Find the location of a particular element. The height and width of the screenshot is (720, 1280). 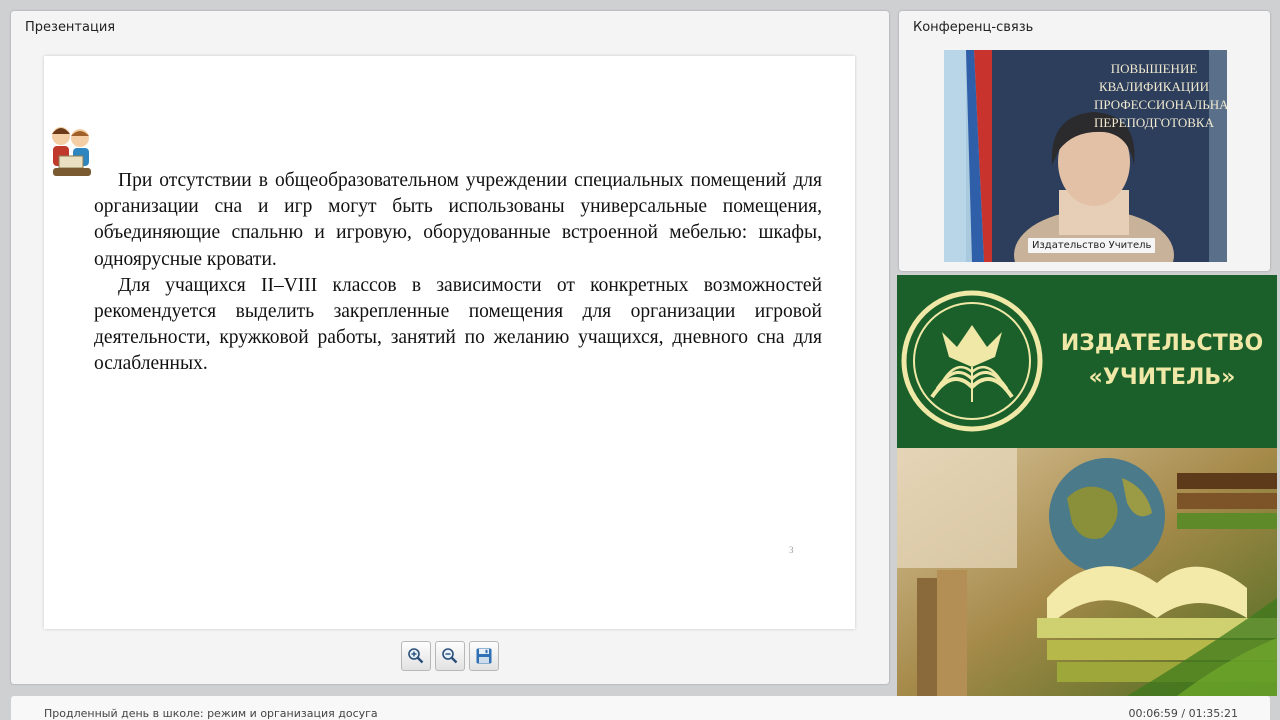

backdrop-line: ПЕРЕПОДГОТОВКА is located at coordinates (1154, 122).